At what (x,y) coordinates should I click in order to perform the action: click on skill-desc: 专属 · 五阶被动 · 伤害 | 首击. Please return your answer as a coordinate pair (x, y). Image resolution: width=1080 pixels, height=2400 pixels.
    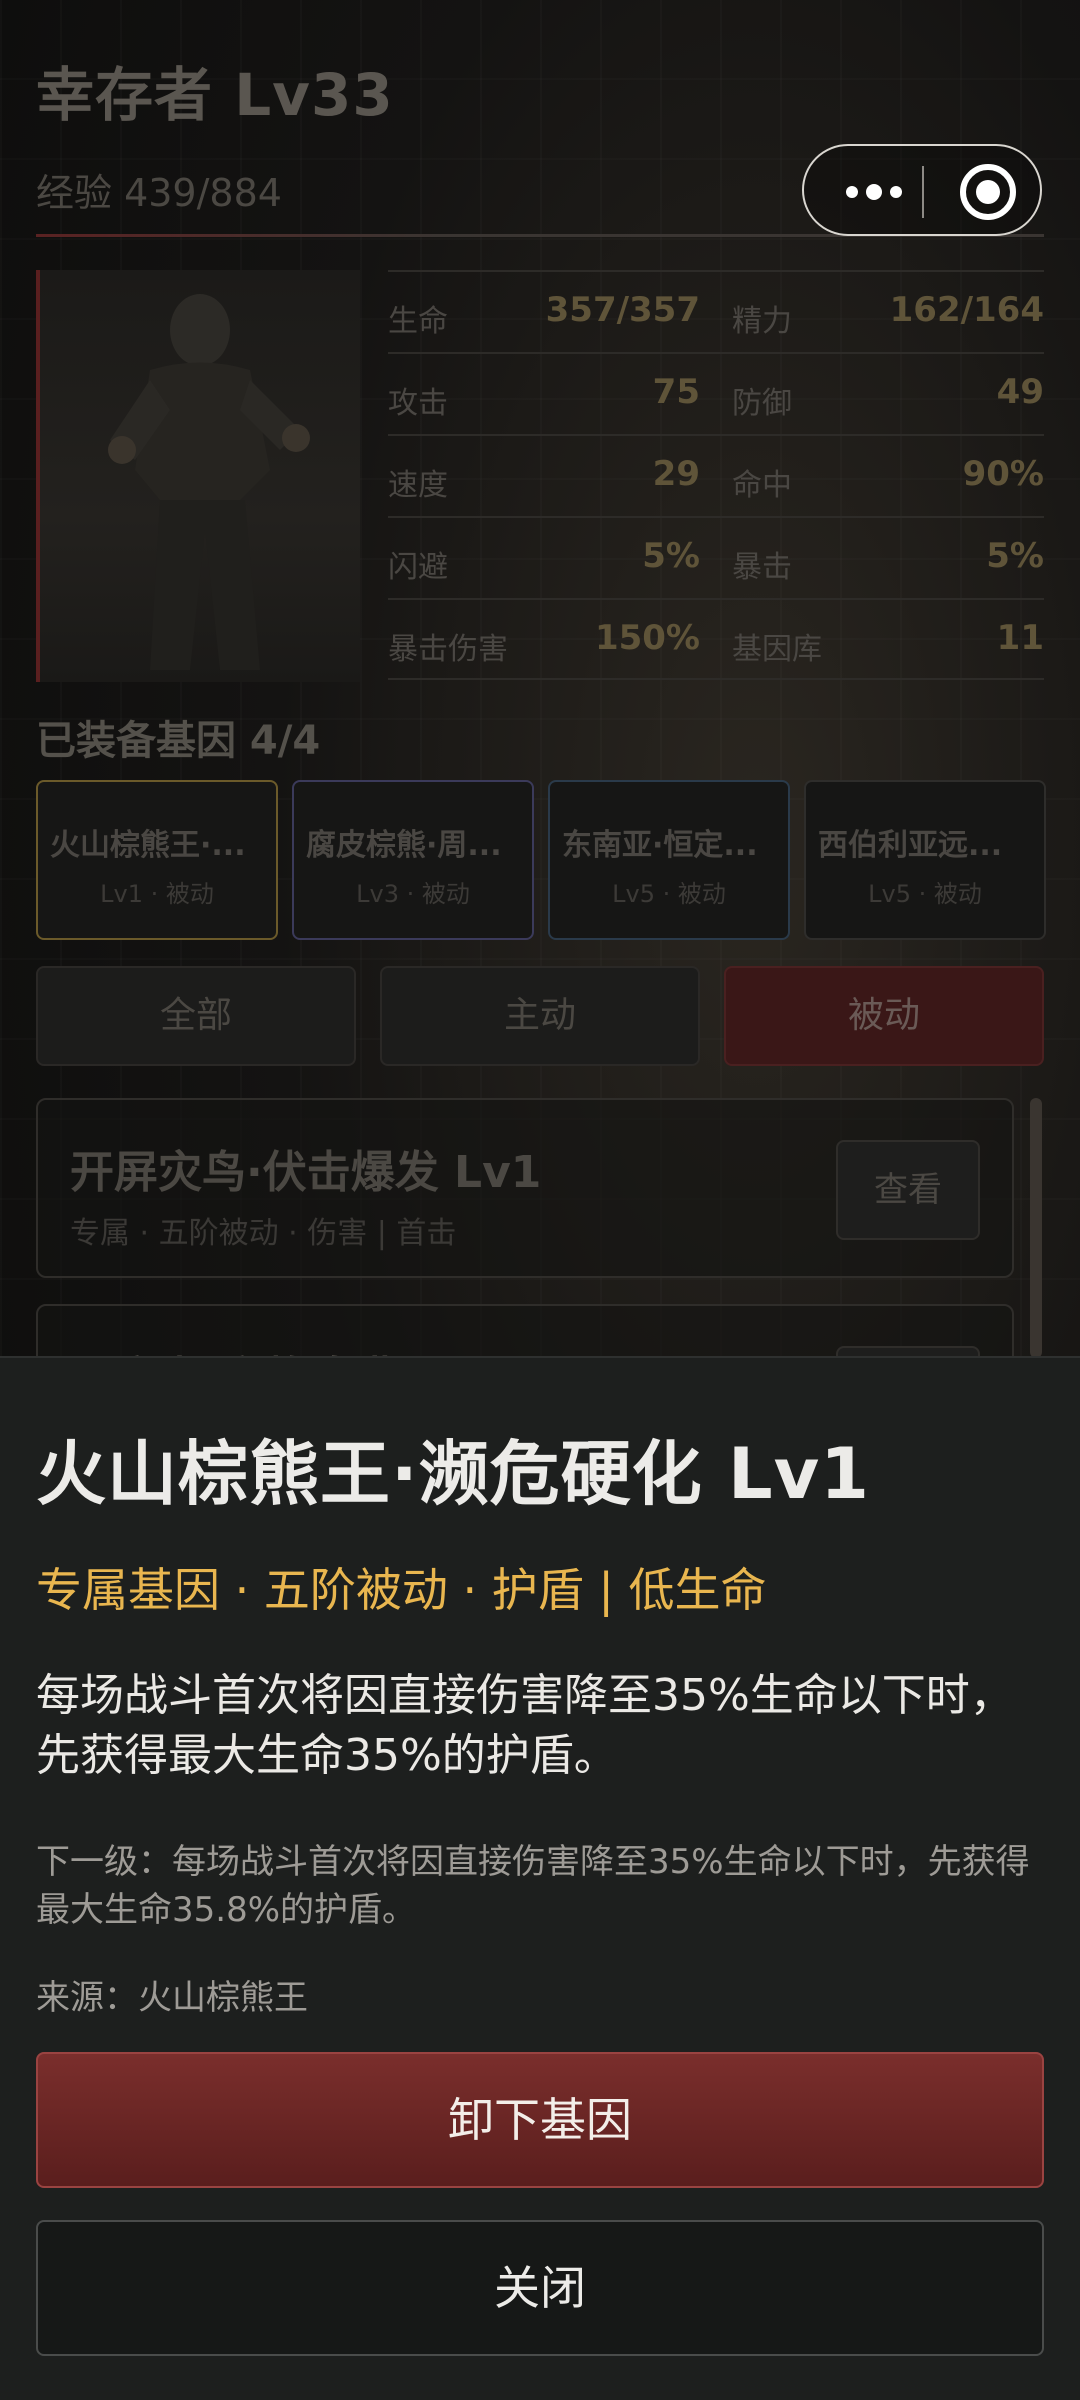
    Looking at the image, I should click on (263, 1233).